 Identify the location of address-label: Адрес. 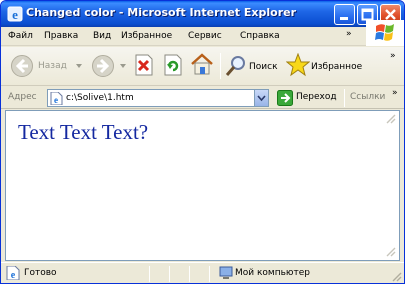
(22, 97).